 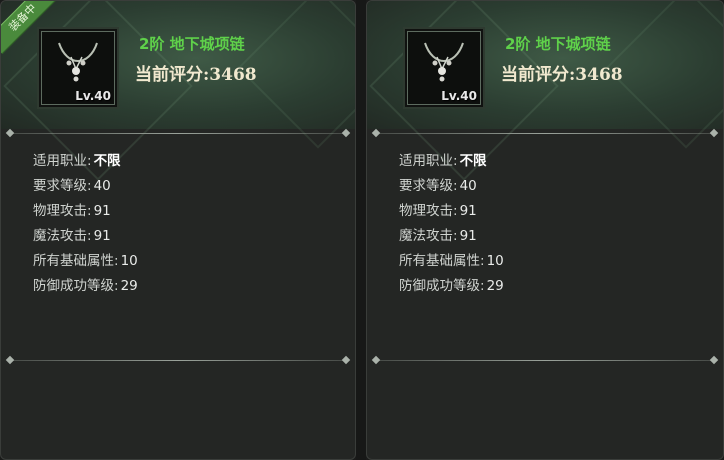 I want to click on gutter, so click(x=361, y=230).